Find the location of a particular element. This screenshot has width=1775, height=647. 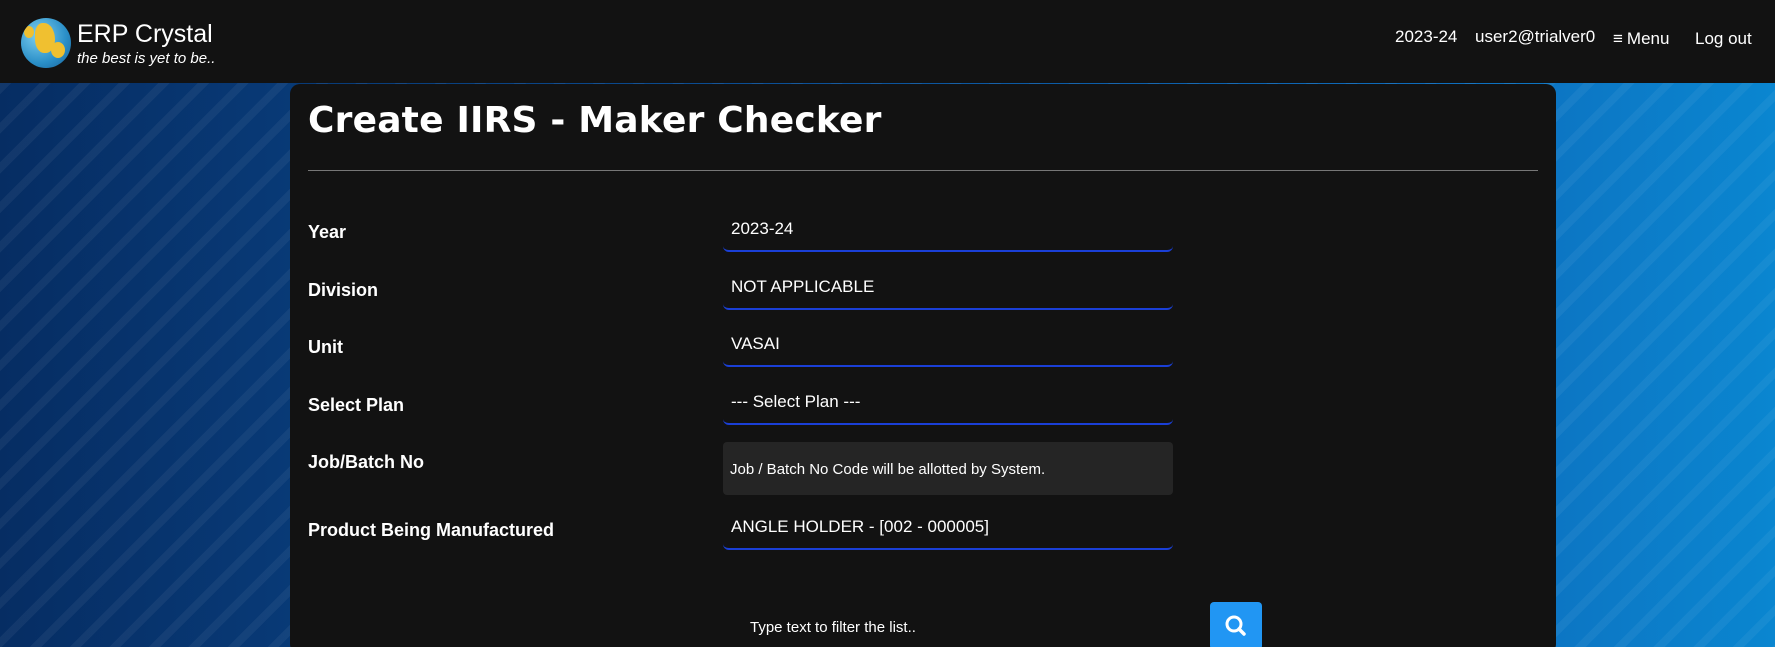

user-account: user2@trialver0 is located at coordinates (1535, 36).